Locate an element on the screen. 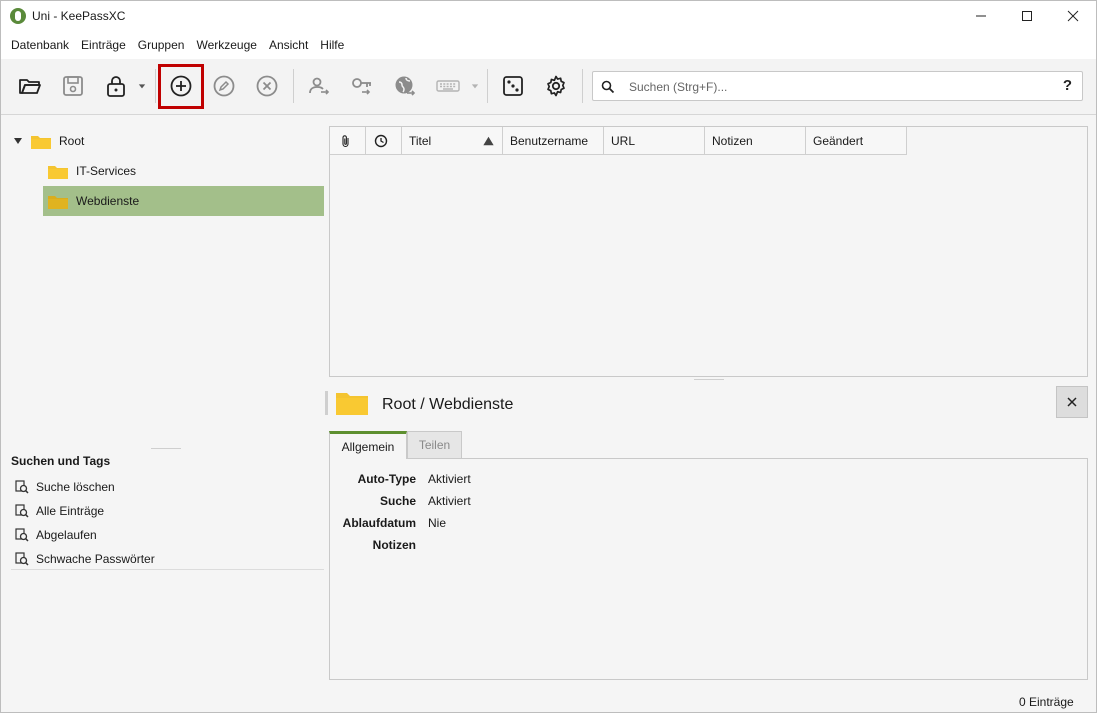 This screenshot has height=713, width=1097. delete-entry-button is located at coordinates (267, 86).